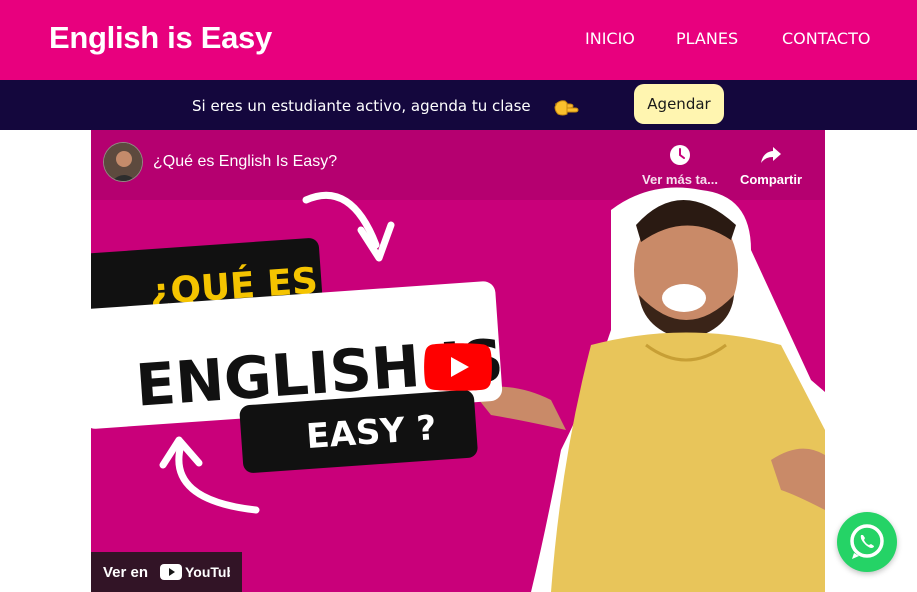 This screenshot has width=917, height=592. Describe the element at coordinates (680, 155) in the screenshot. I see `clock-icon` at that location.